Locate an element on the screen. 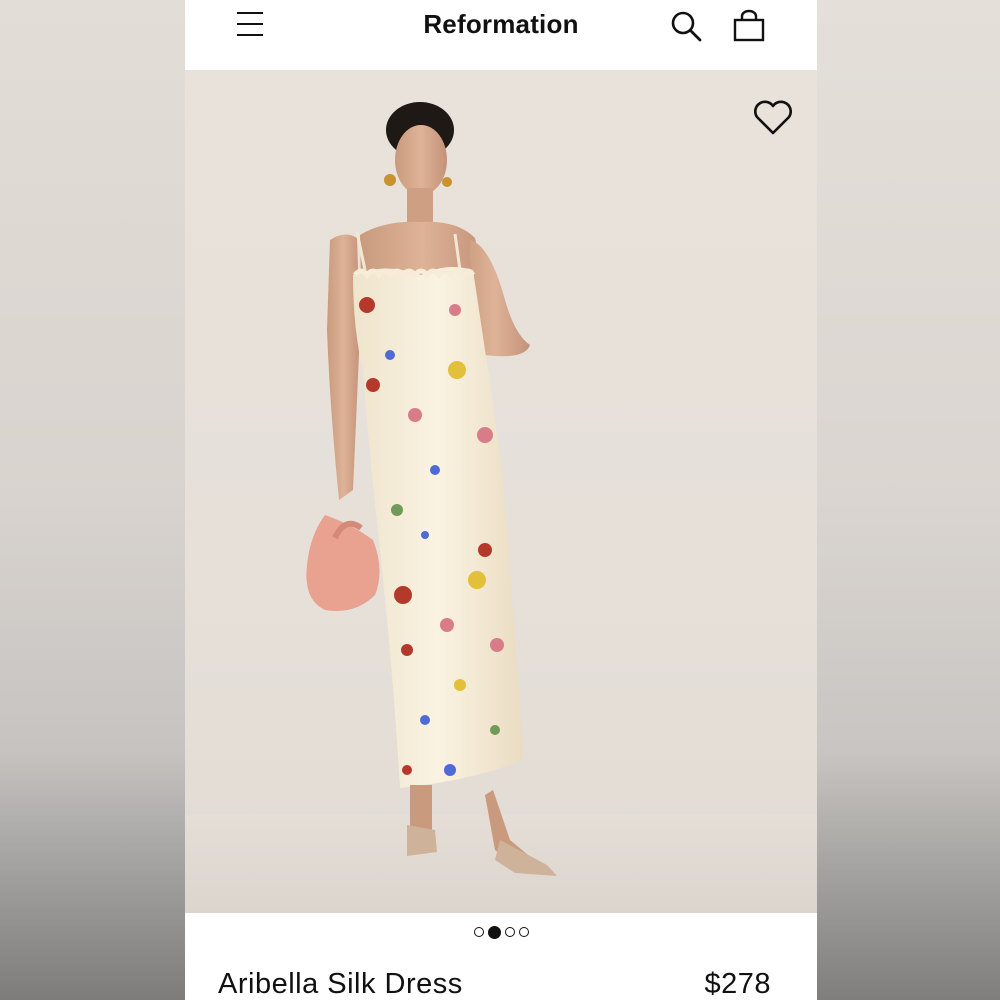  brand-logo: Reformation is located at coordinates (501, 24).